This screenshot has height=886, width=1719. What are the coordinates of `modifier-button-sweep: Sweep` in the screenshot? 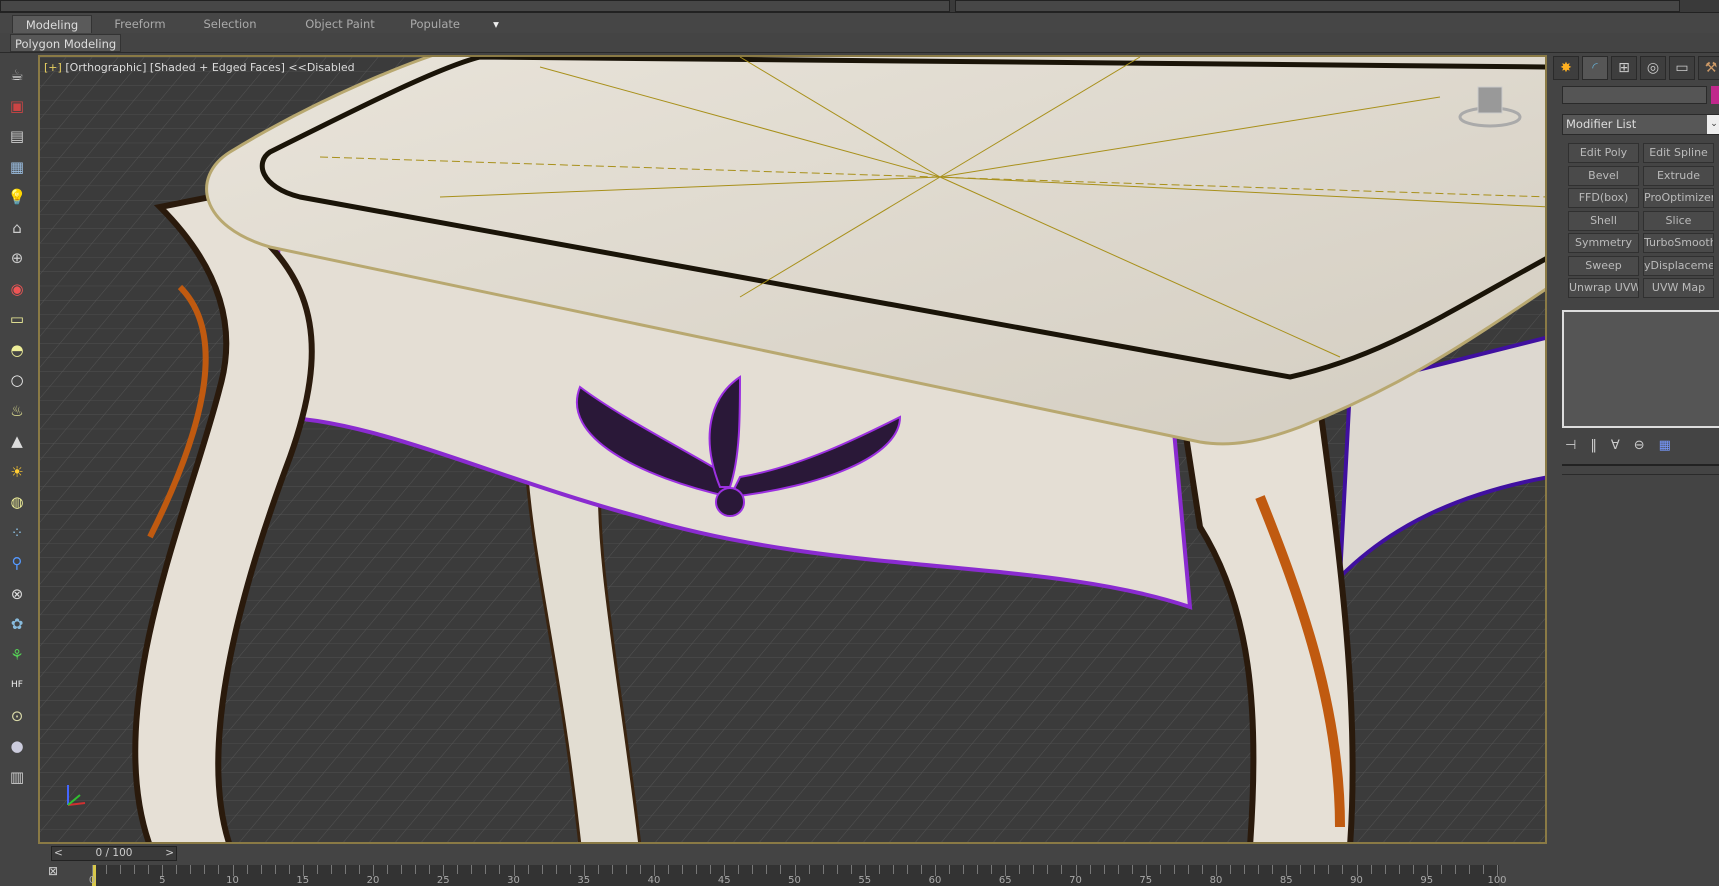 It's located at (1603, 265).